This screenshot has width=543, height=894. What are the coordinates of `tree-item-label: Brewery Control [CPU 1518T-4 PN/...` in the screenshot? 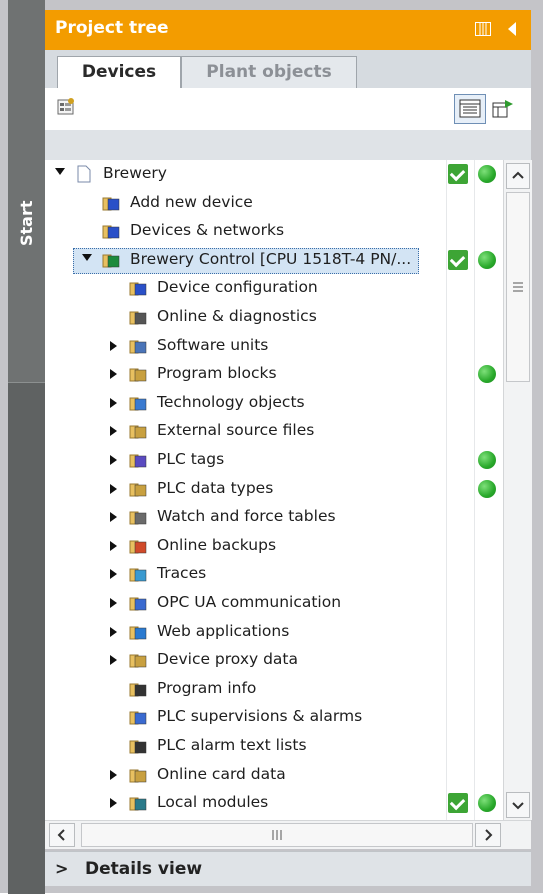 It's located at (271, 258).